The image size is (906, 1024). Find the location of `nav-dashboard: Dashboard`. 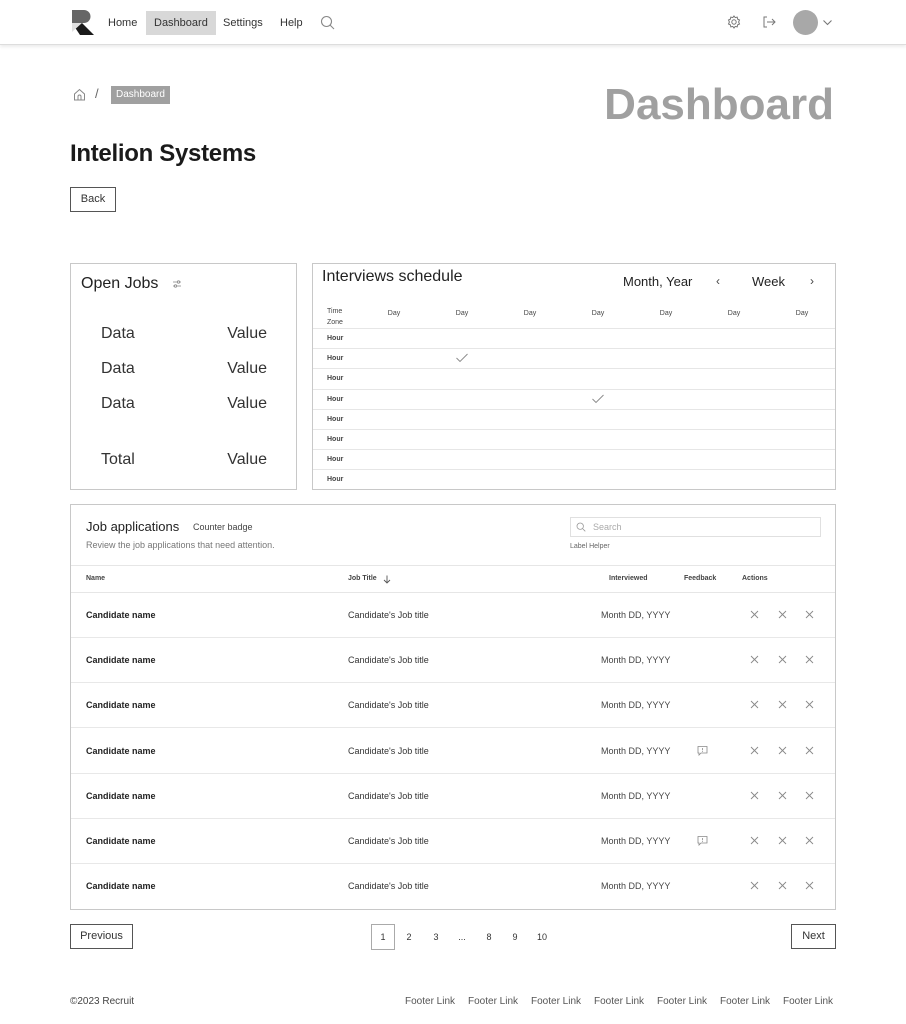

nav-dashboard: Dashboard is located at coordinates (181, 23).